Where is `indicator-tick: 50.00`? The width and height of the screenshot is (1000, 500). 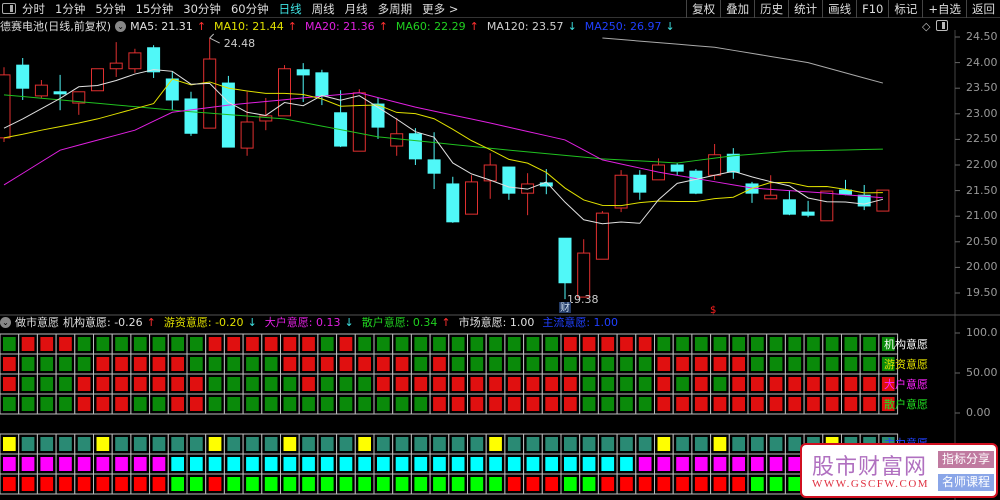 indicator-tick: 50.00 is located at coordinates (982, 372).